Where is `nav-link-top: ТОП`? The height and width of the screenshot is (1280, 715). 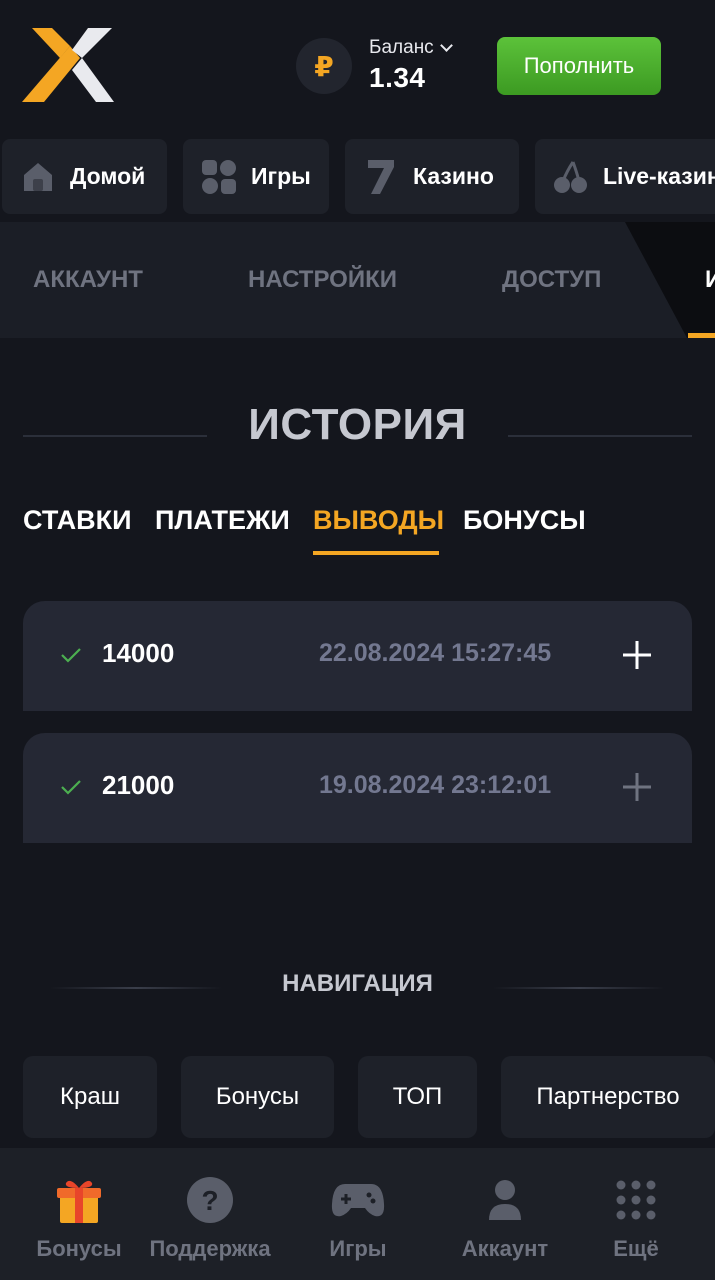 nav-link-top: ТОП is located at coordinates (417, 1097).